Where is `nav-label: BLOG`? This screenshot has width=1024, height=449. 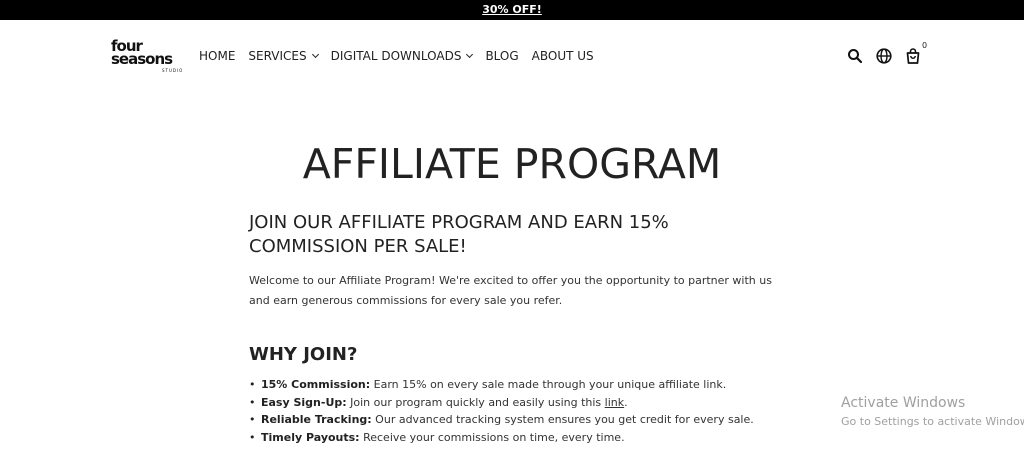
nav-label: BLOG is located at coordinates (502, 56).